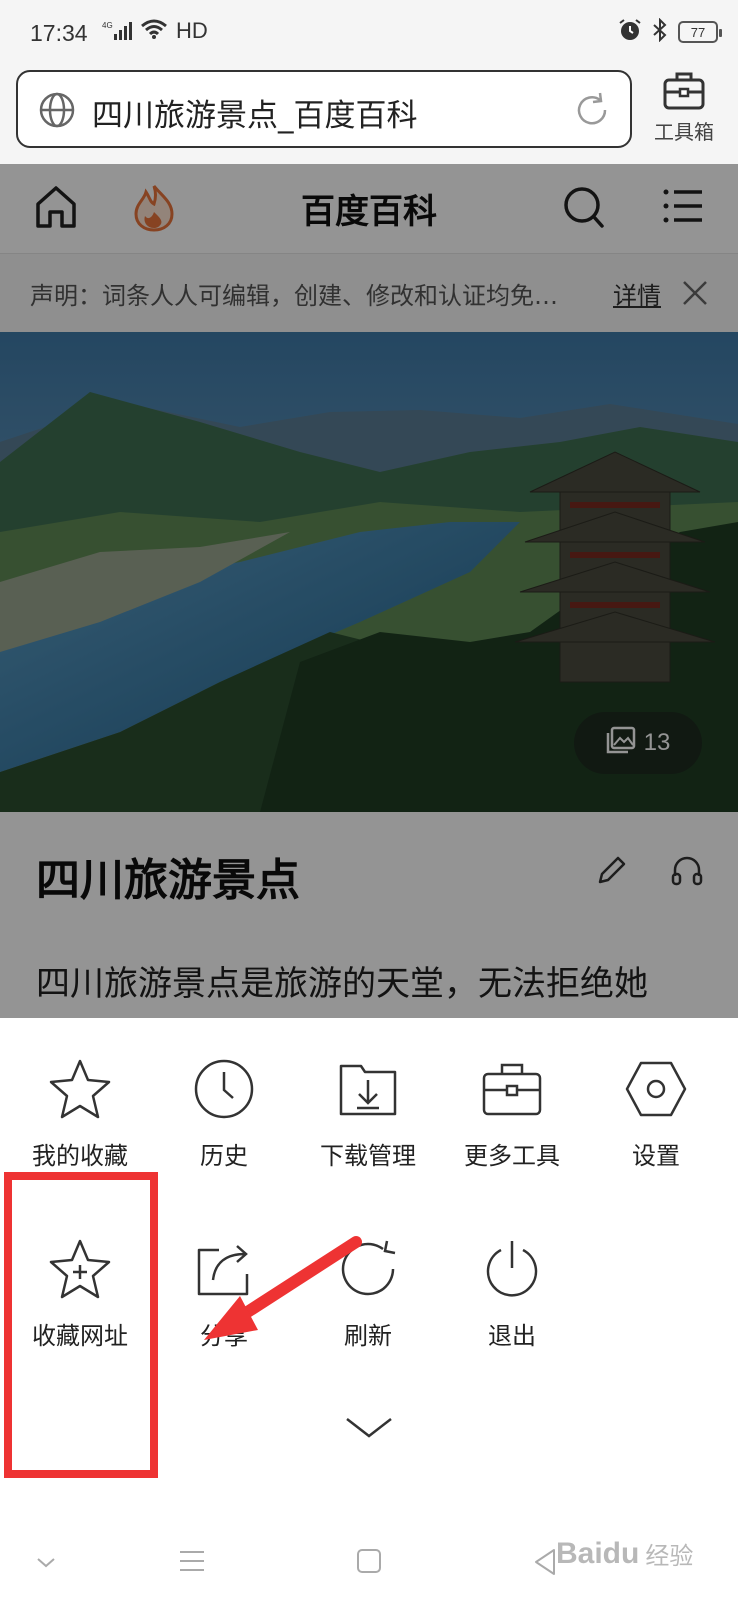  What do you see at coordinates (369, 32) in the screenshot?
I see `status-bar: 17:34 4G HD 77` at bounding box center [369, 32].